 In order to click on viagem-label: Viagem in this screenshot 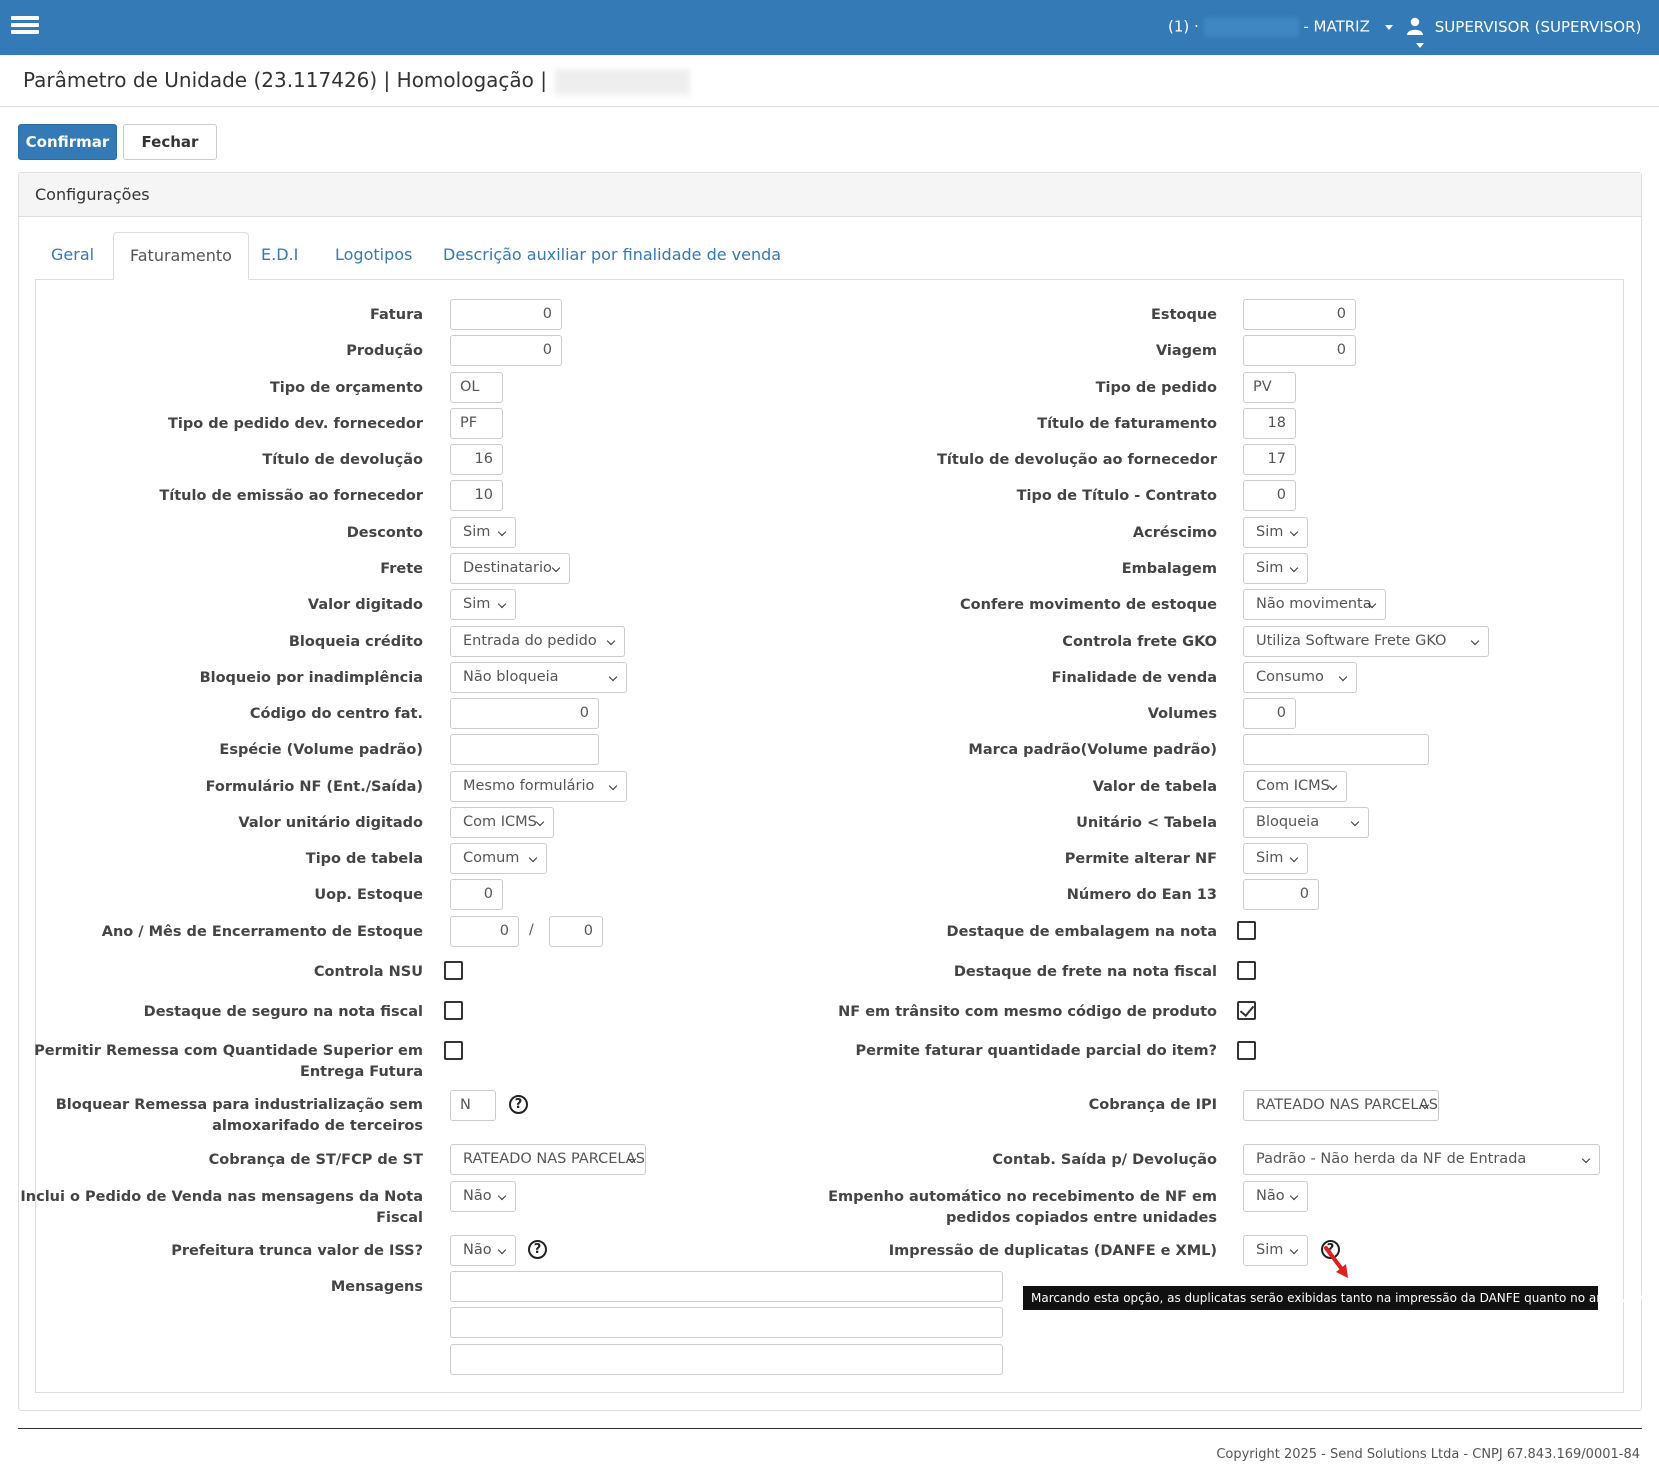, I will do `click(1186, 351)`.